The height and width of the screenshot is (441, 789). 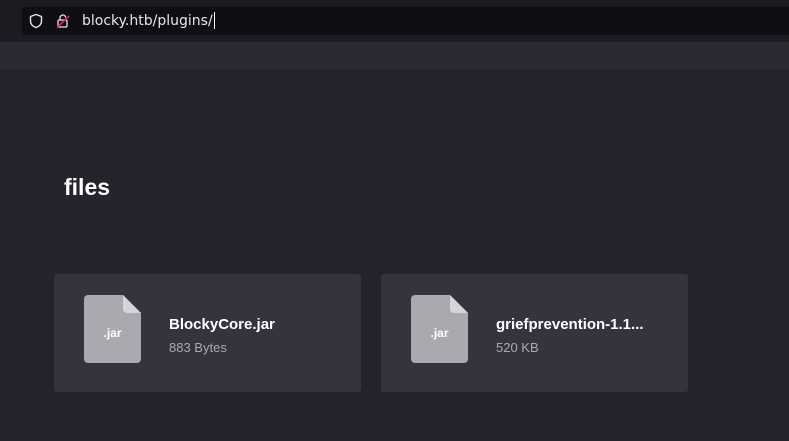 I want to click on page-title: files, so click(x=87, y=187).